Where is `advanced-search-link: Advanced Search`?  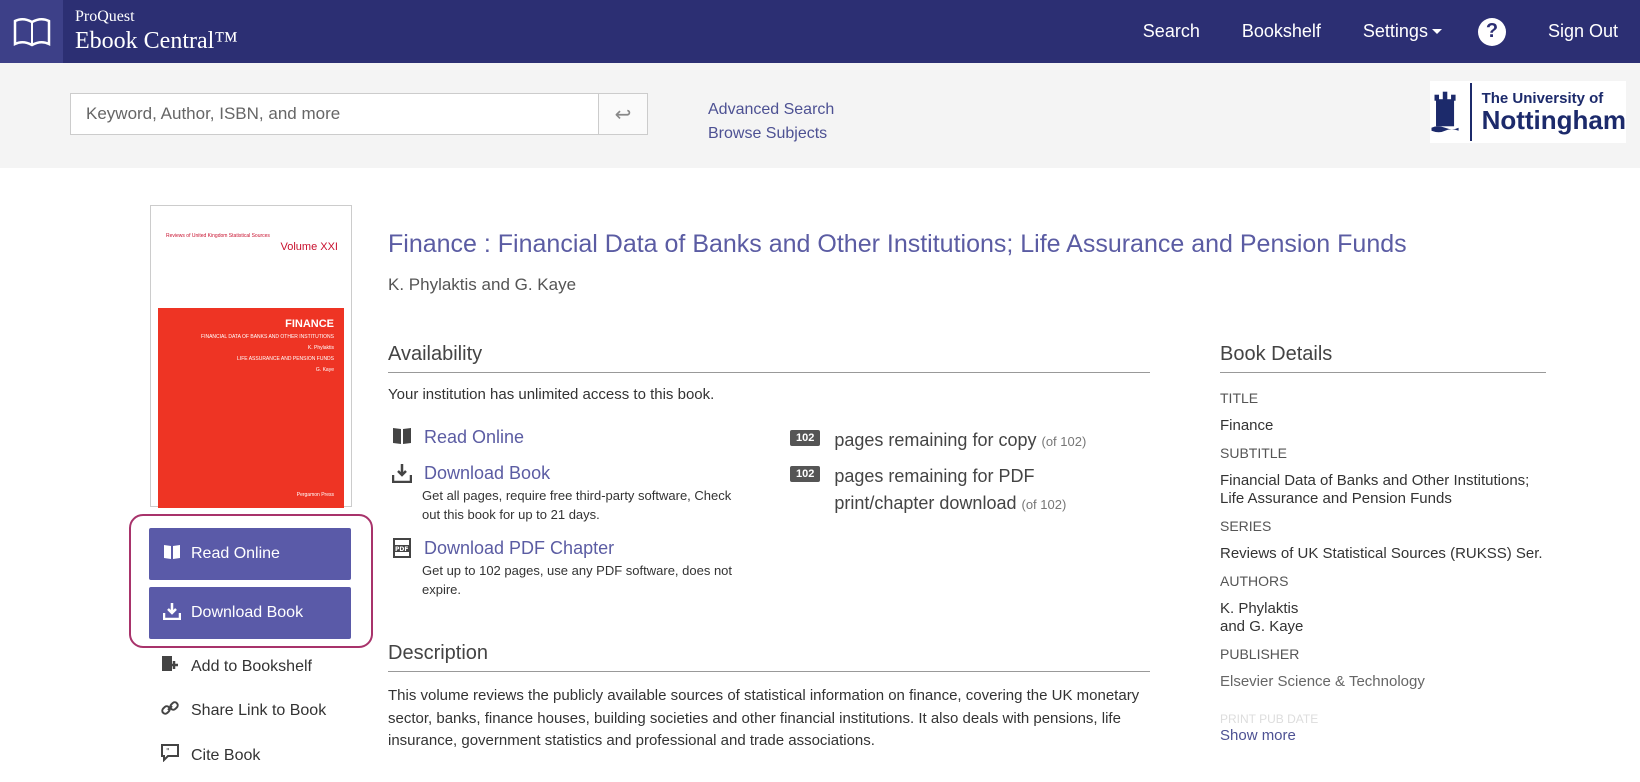
advanced-search-link: Advanced Search is located at coordinates (771, 110).